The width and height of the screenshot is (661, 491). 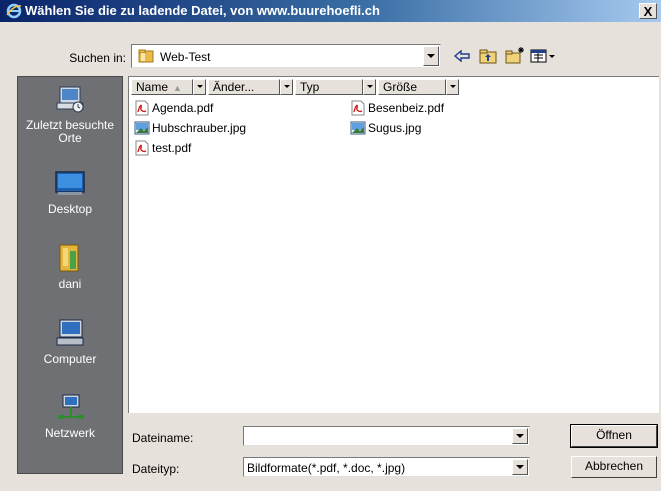 I want to click on close-button: X, so click(x=648, y=11).